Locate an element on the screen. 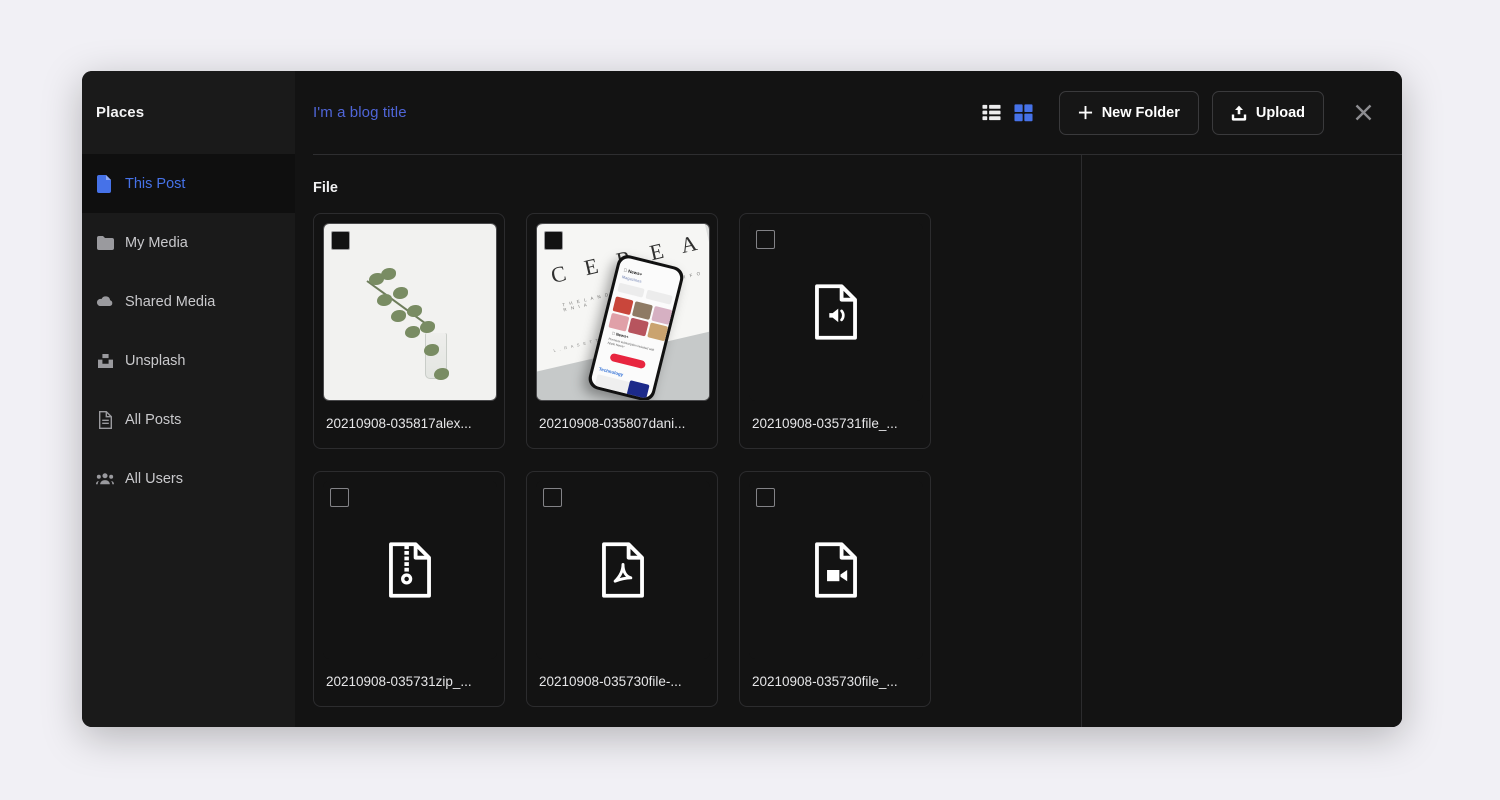 The image size is (1500, 800). upload-icon is located at coordinates (1239, 113).